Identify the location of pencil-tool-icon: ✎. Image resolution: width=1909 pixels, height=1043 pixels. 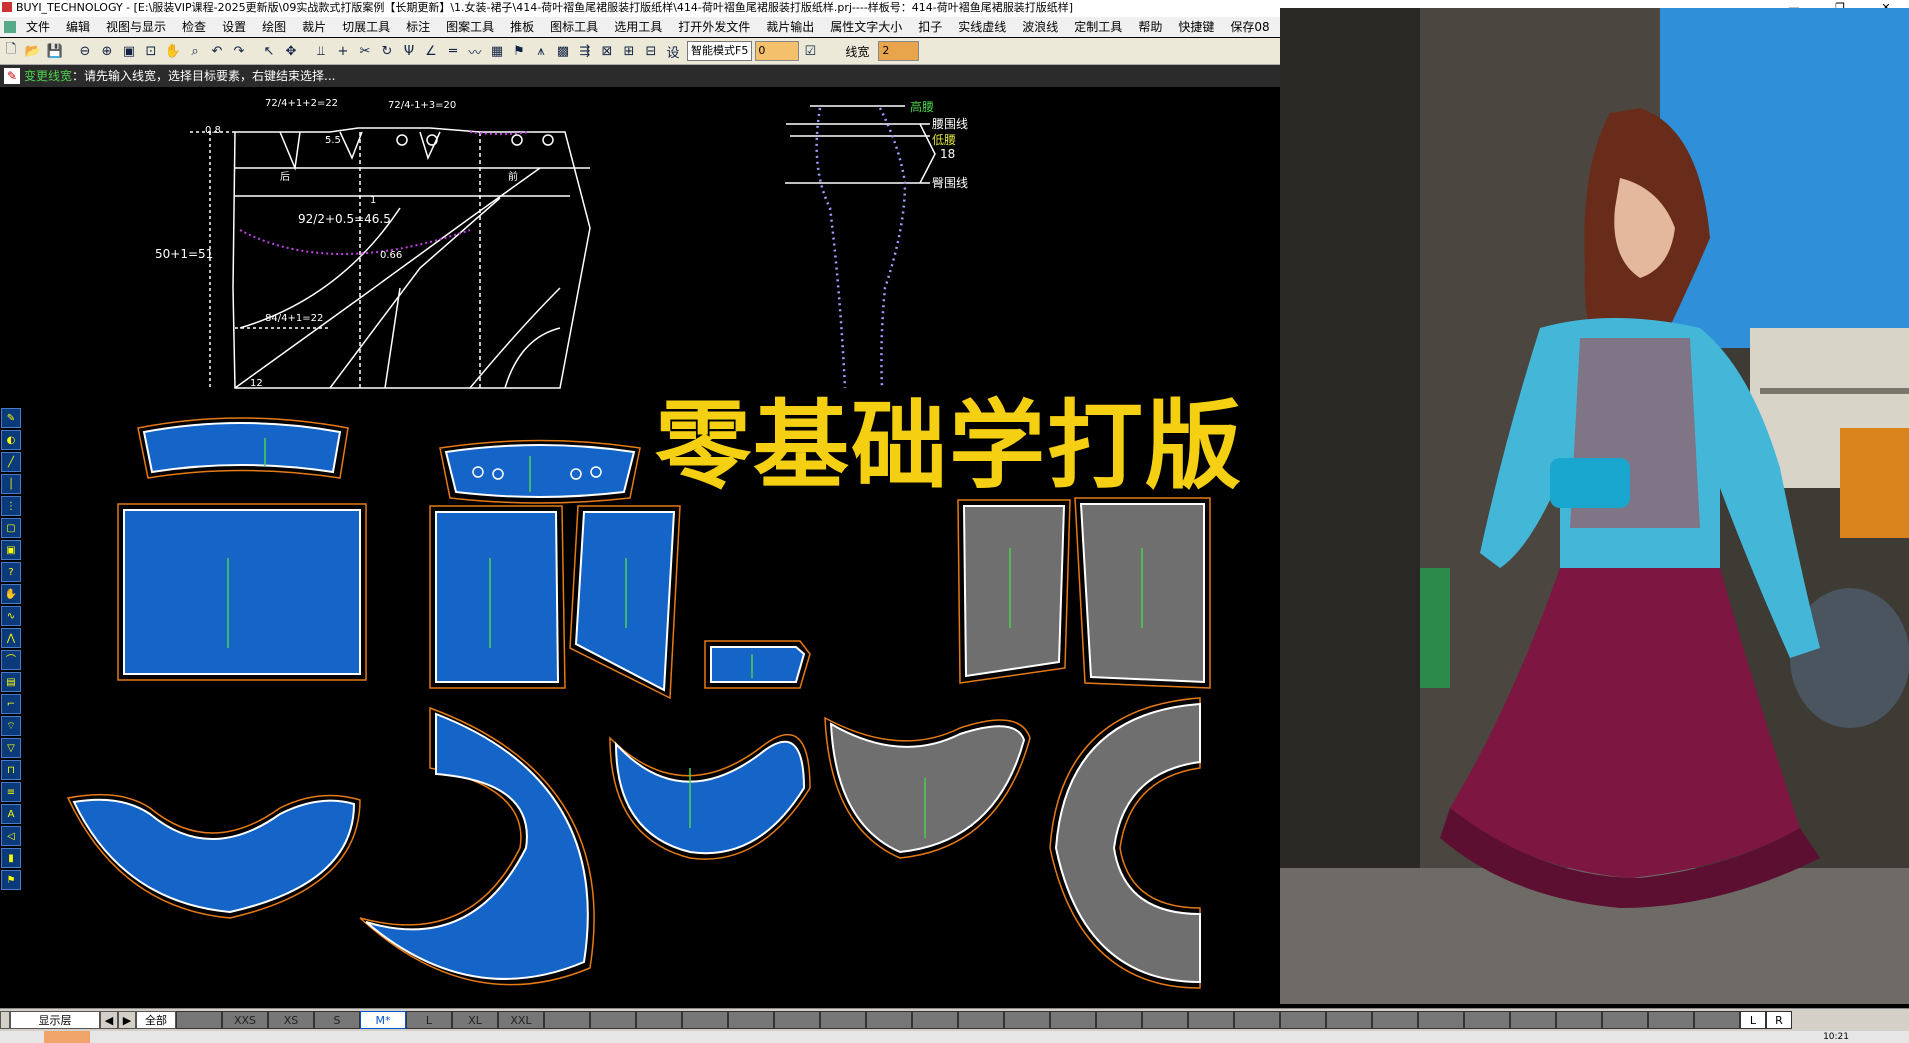
(11, 418).